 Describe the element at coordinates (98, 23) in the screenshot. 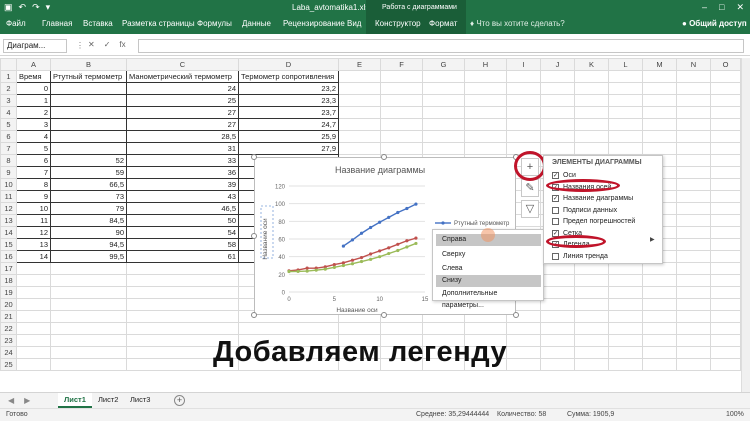

I see `tab-insert: Вставка` at that location.